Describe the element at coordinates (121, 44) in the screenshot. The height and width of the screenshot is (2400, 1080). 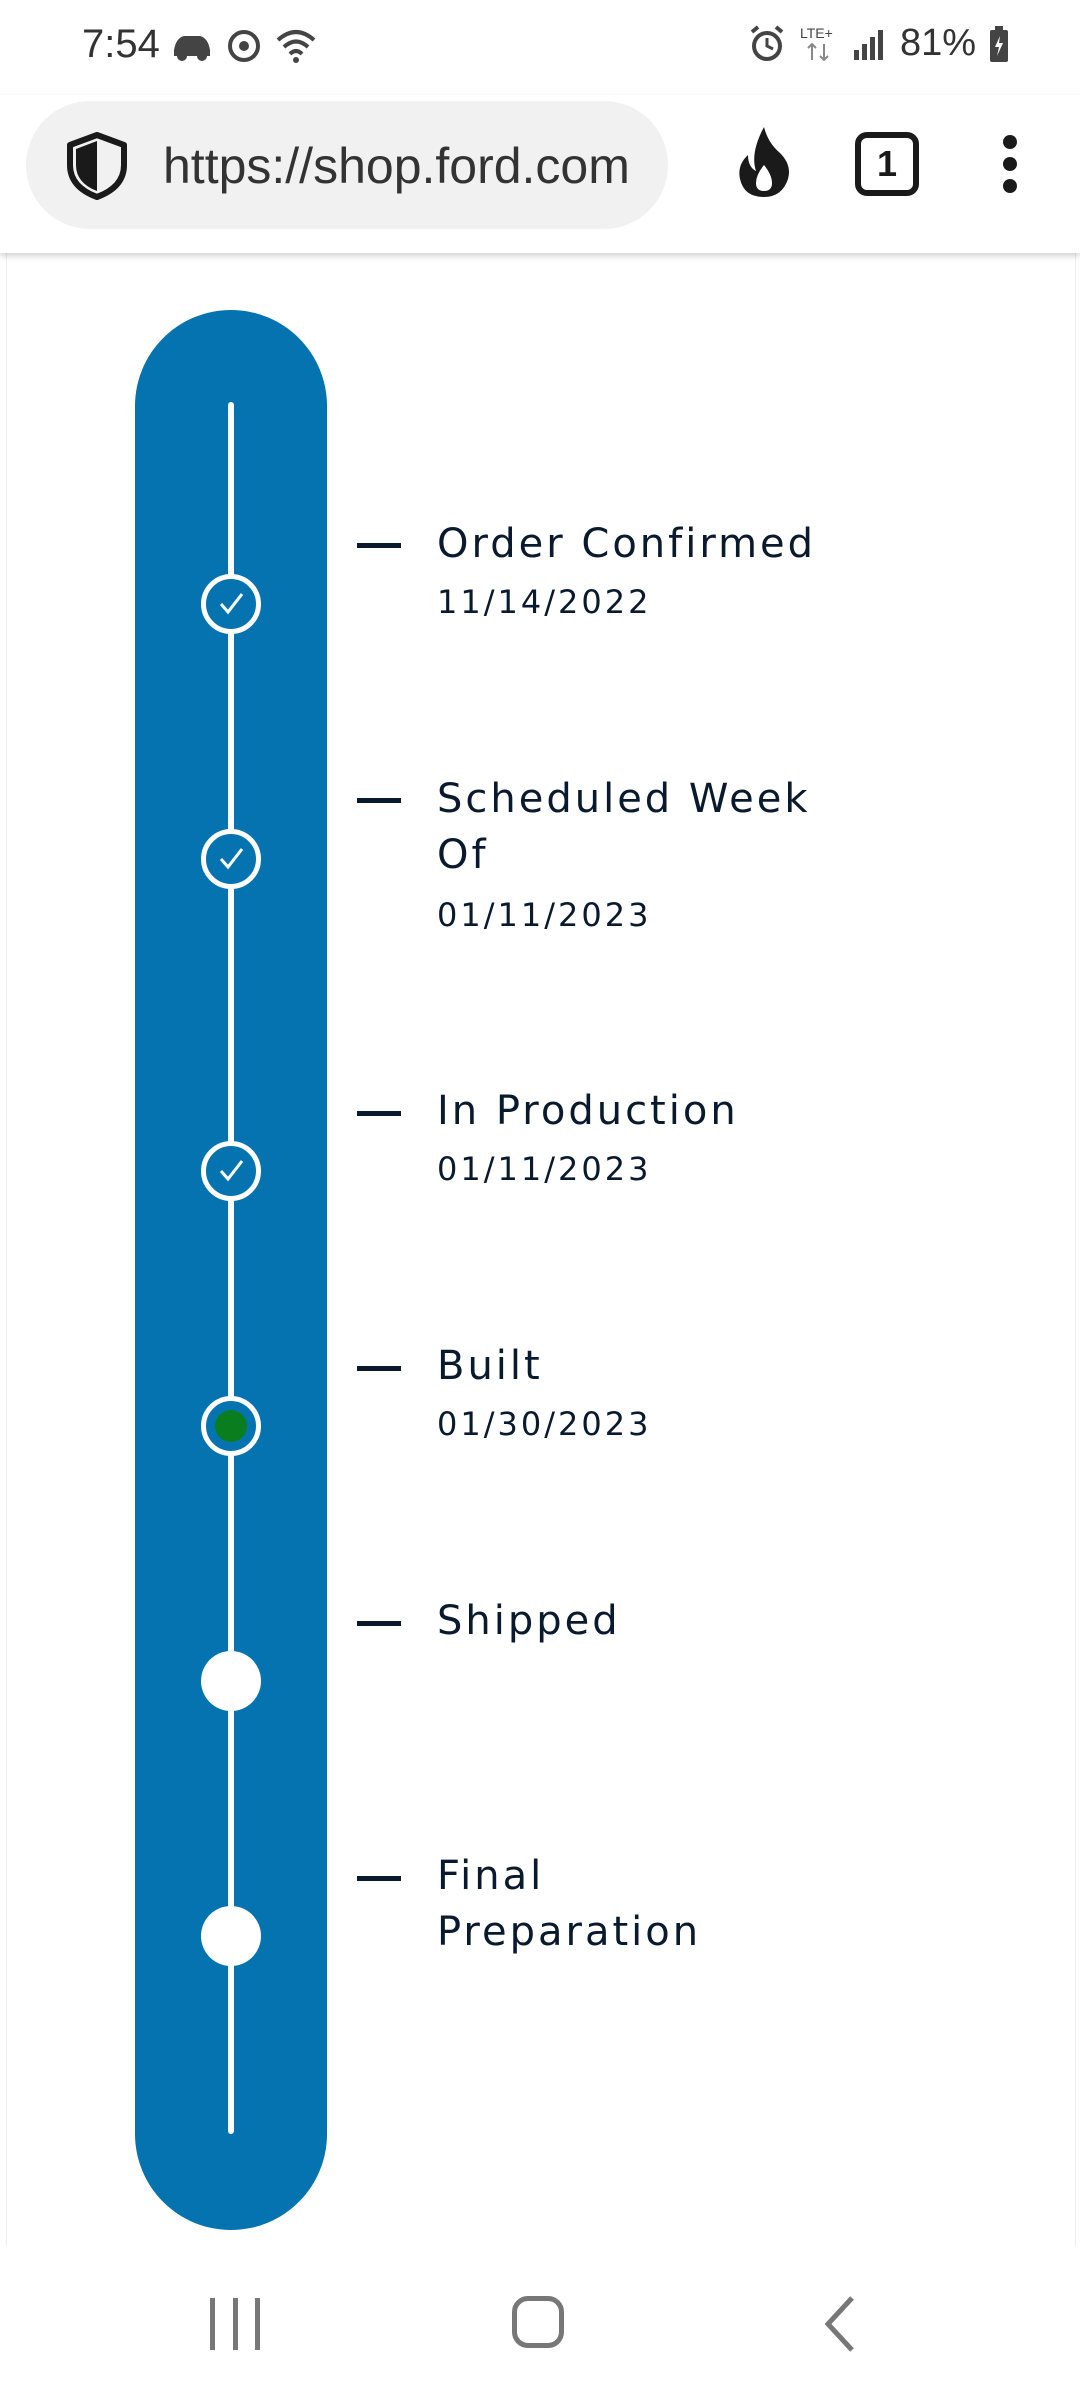
I see `status-time: 7:54` at that location.